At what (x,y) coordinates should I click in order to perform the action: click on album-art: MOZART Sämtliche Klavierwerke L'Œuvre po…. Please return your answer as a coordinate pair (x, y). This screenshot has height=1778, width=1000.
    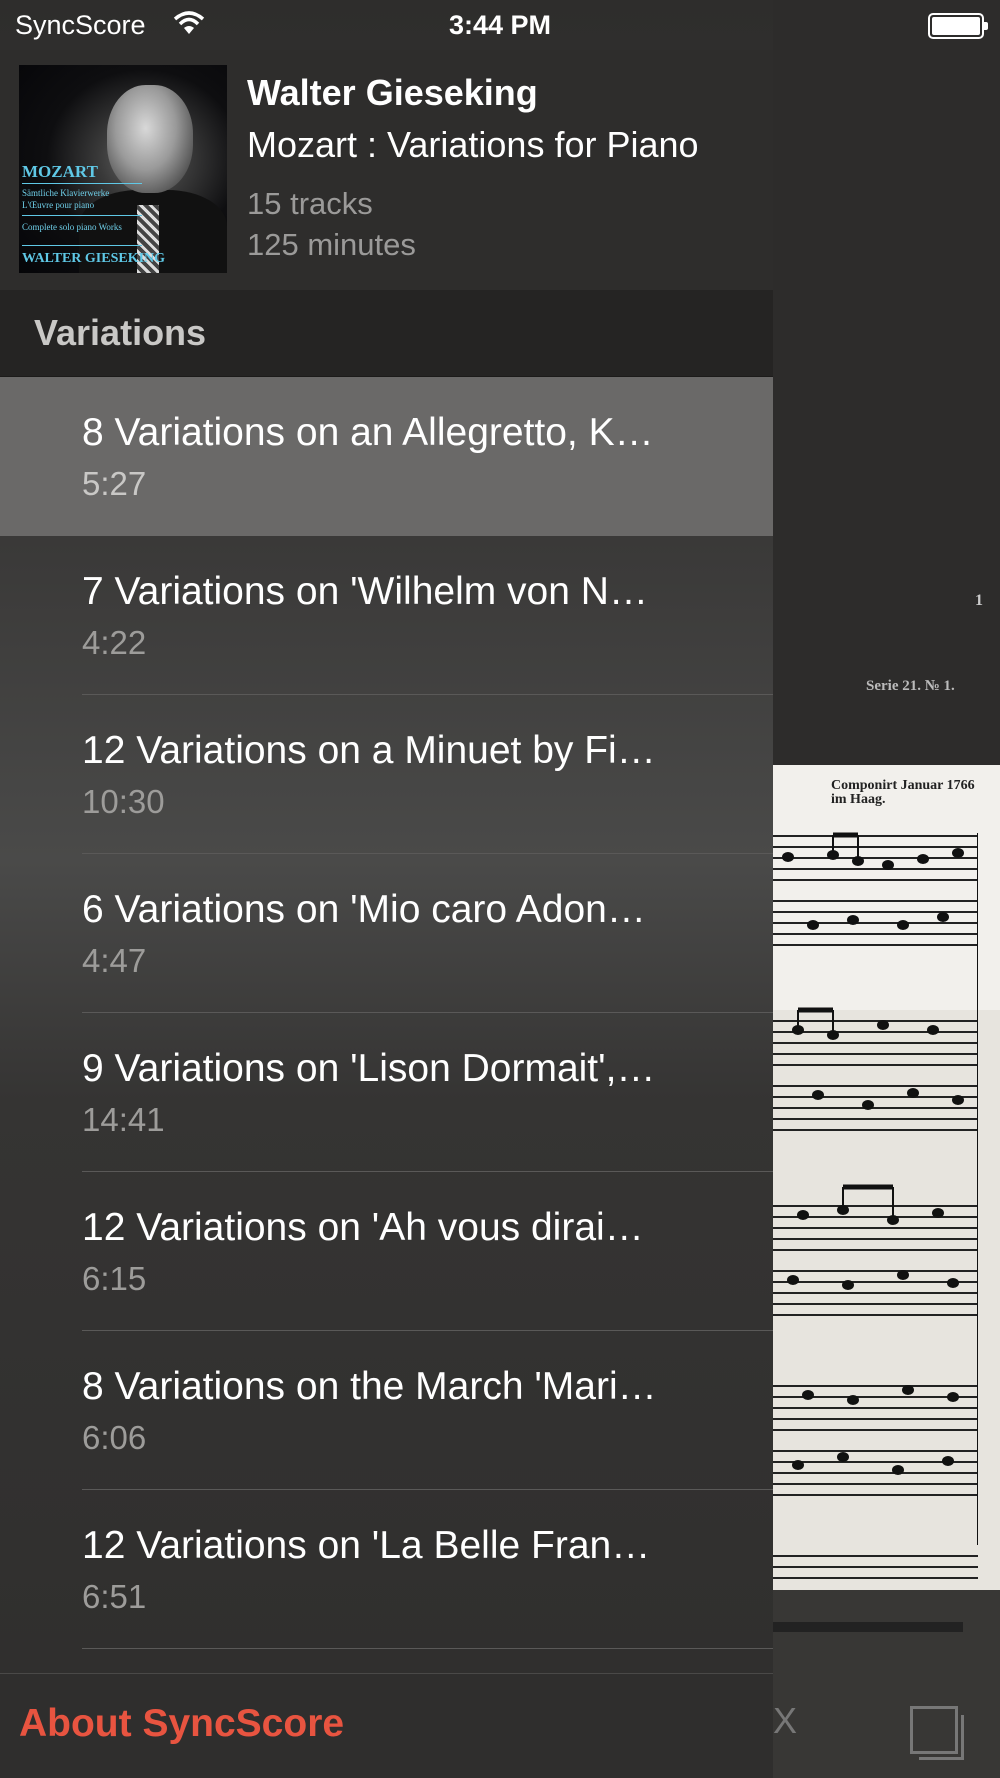
    Looking at the image, I should click on (123, 169).